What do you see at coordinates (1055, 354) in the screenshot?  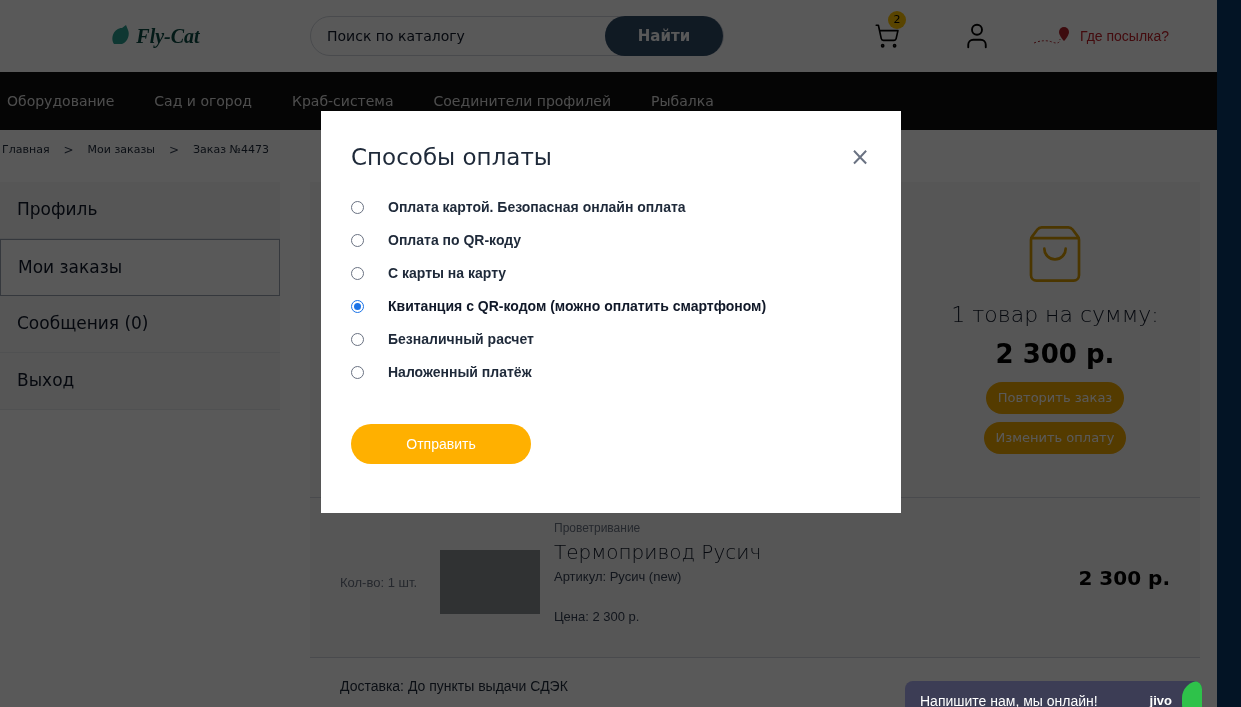 I see `summary-total: 2 300 р.` at bounding box center [1055, 354].